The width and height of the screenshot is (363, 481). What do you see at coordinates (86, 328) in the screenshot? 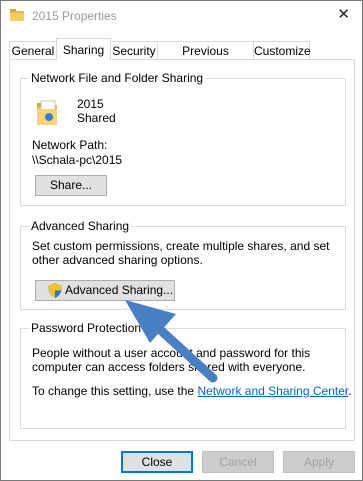
I see `password-protection-group-label: Password Protection` at bounding box center [86, 328].